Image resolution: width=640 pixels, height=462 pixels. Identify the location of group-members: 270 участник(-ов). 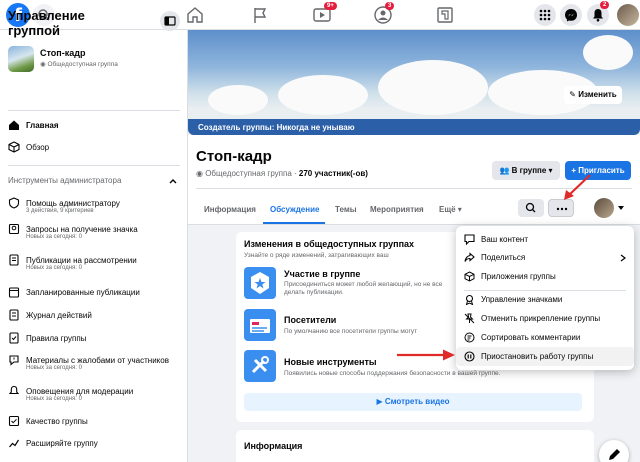
(333, 173).